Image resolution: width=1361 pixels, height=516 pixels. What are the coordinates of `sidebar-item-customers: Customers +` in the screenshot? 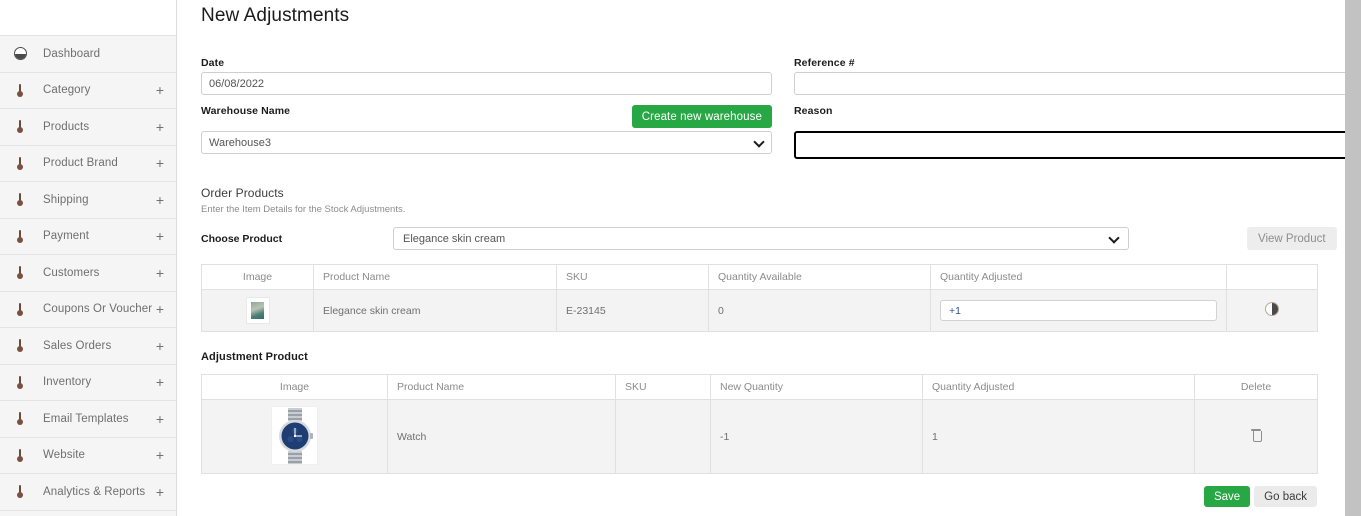 It's located at (88, 273).